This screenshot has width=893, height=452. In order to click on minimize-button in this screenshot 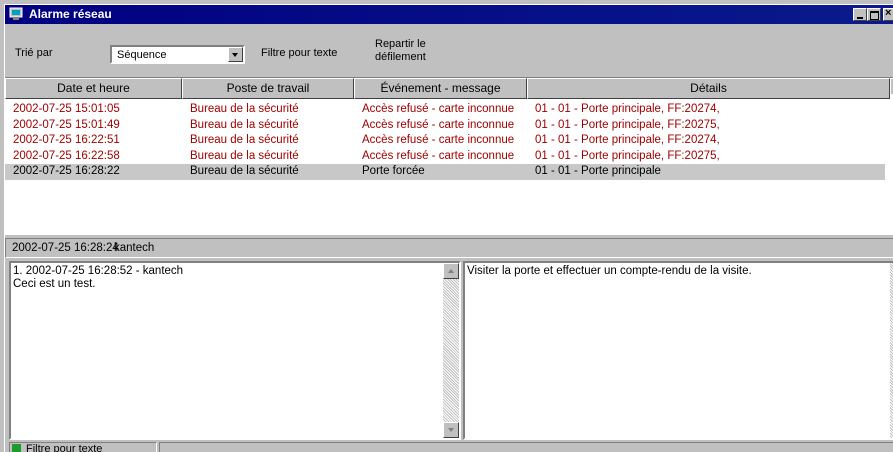, I will do `click(860, 14)`.